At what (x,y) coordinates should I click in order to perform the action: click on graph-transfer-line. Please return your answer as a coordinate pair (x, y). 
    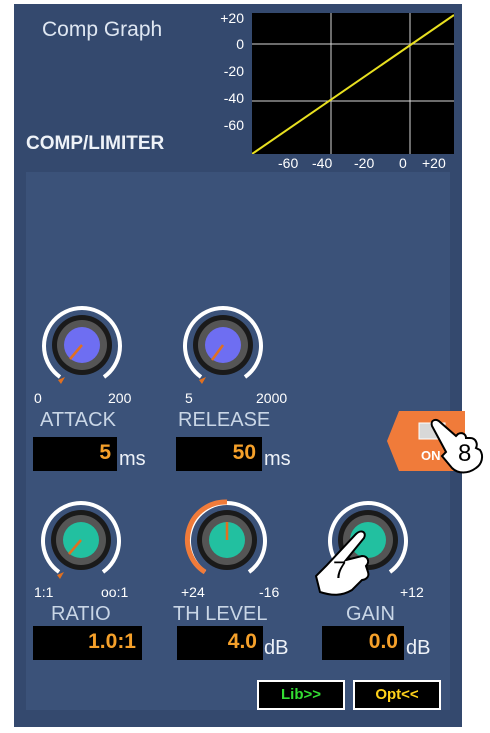
    Looking at the image, I should click on (353, 84).